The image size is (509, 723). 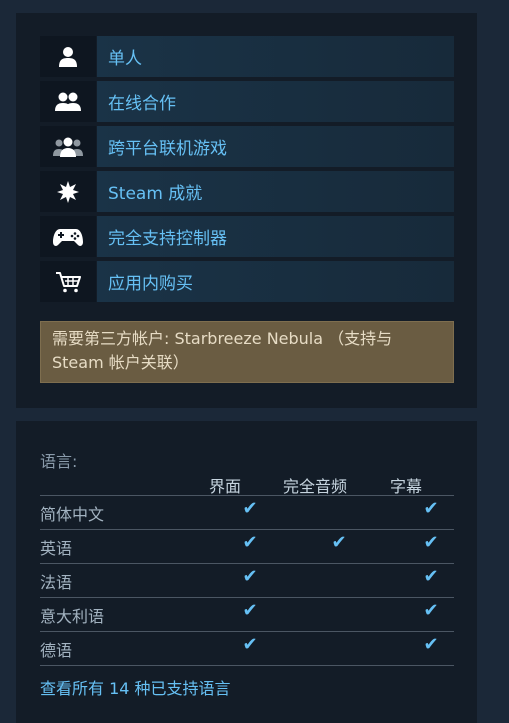 I want to click on feature-online-coop: 在线合作, so click(x=247, y=101).